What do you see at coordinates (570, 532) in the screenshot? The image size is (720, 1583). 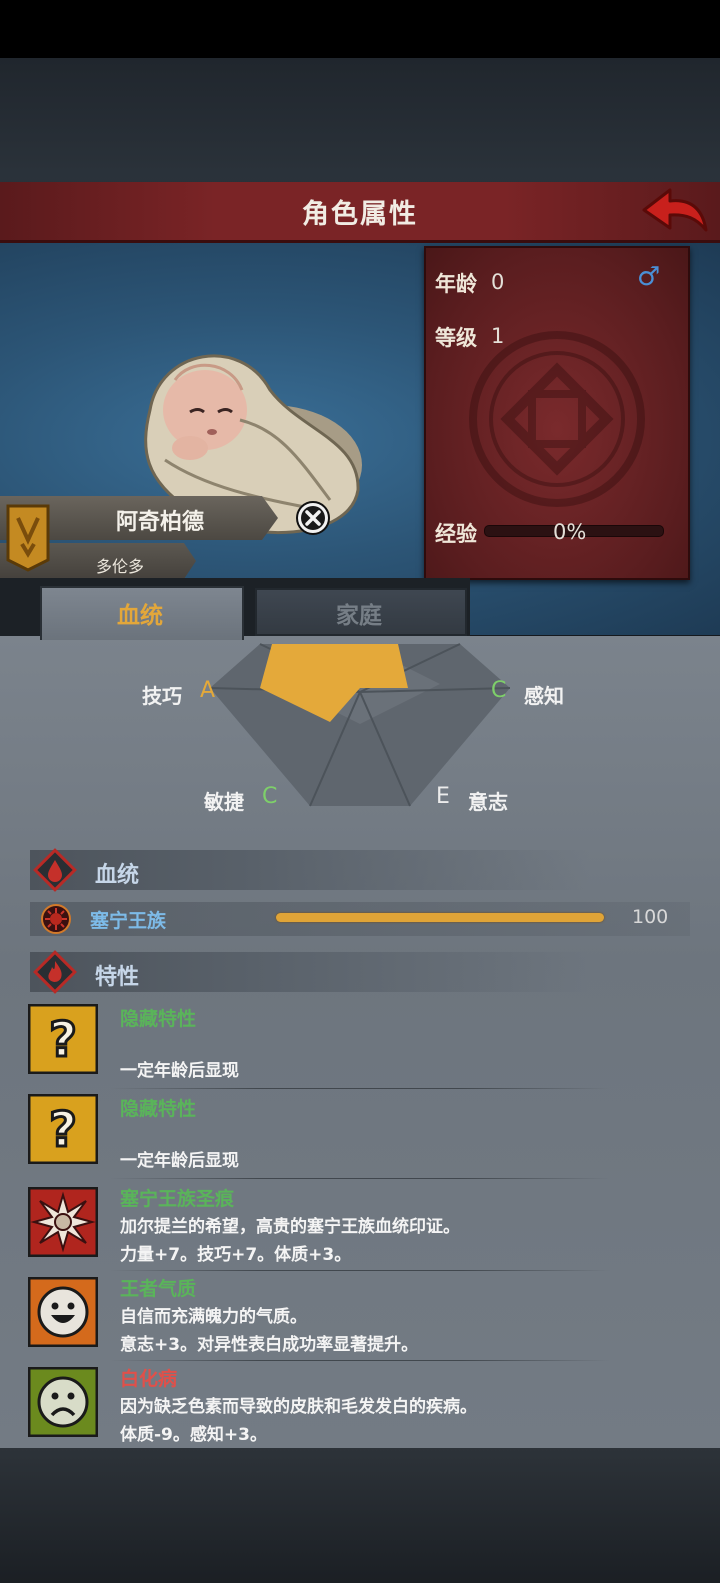 I see `xp-value: 0%` at bounding box center [570, 532].